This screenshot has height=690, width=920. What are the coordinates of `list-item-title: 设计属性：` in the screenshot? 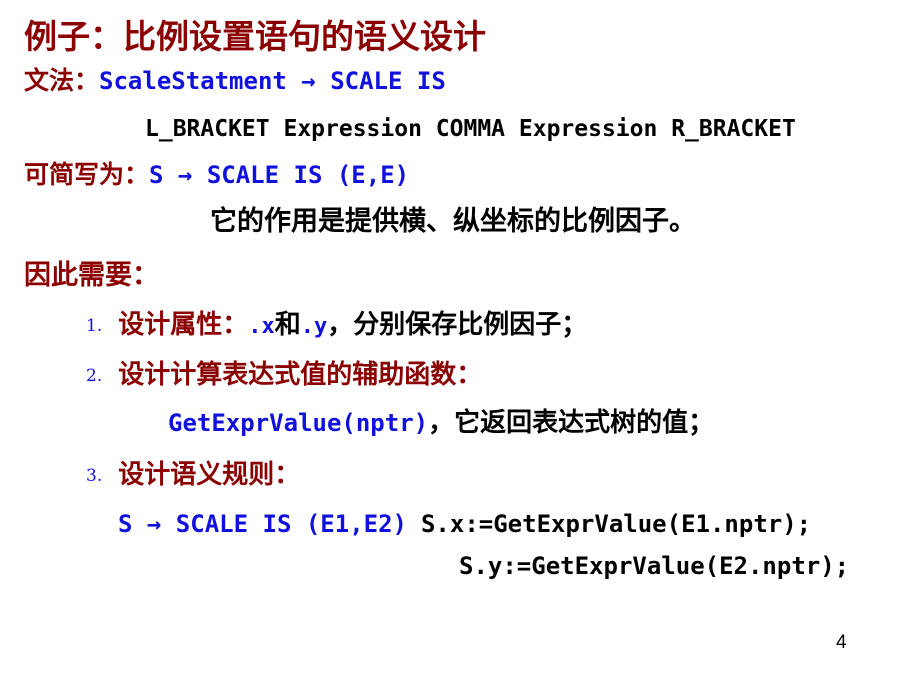 It's located at (183, 325).